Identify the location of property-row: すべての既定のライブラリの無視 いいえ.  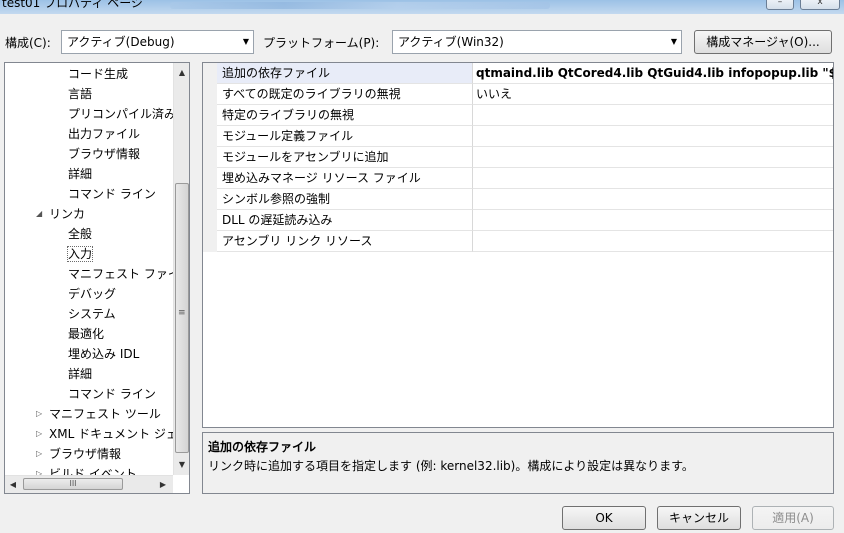
(518, 94).